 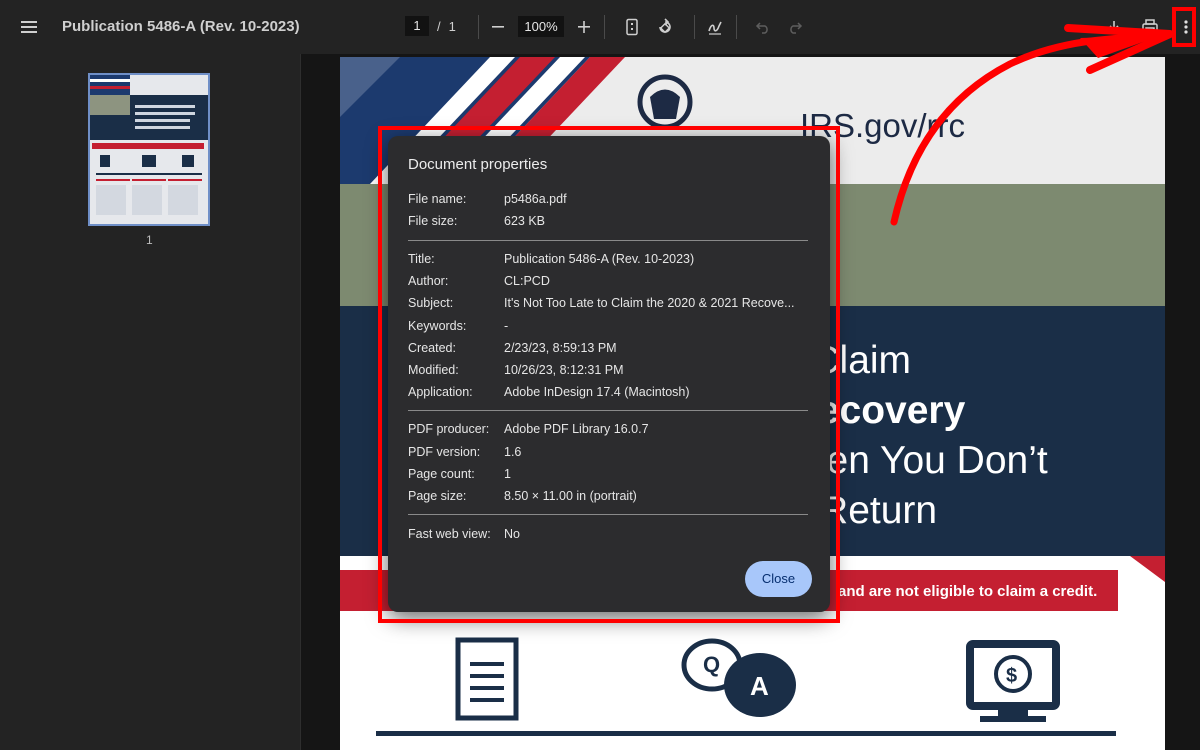 What do you see at coordinates (711, 664) in the screenshot?
I see `svg-text: Q` at bounding box center [711, 664].